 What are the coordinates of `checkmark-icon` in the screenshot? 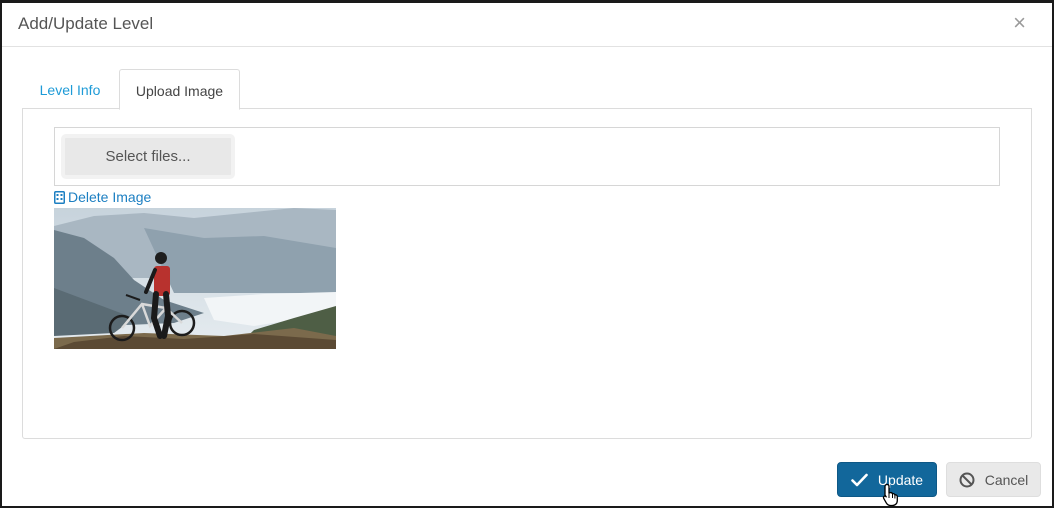 It's located at (859, 479).